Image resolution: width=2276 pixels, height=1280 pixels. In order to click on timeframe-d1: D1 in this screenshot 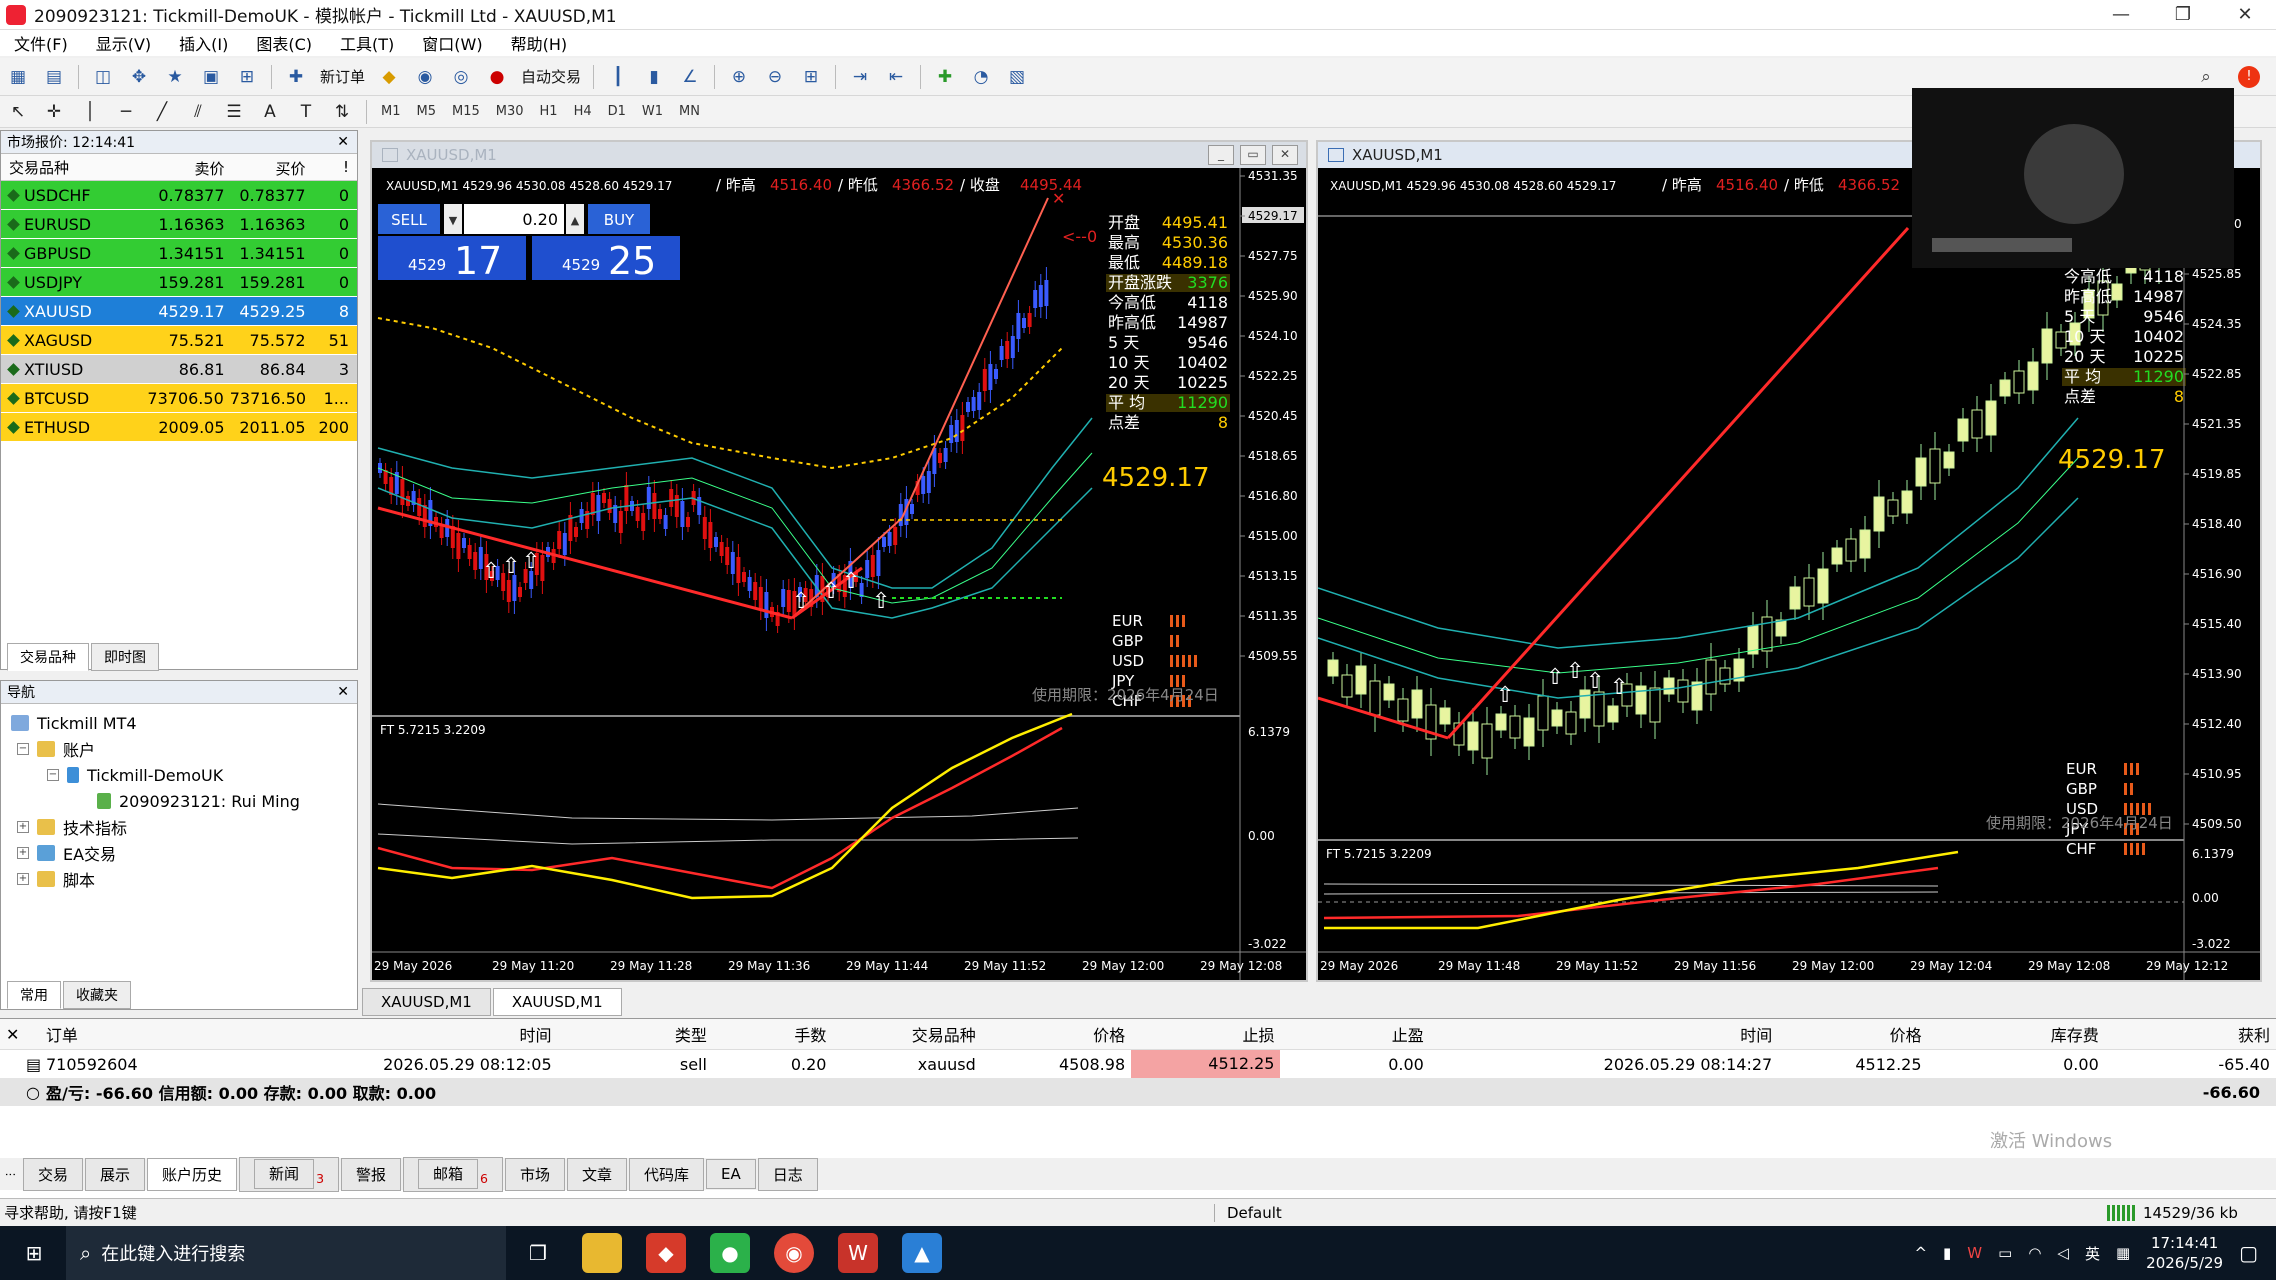, I will do `click(617, 111)`.